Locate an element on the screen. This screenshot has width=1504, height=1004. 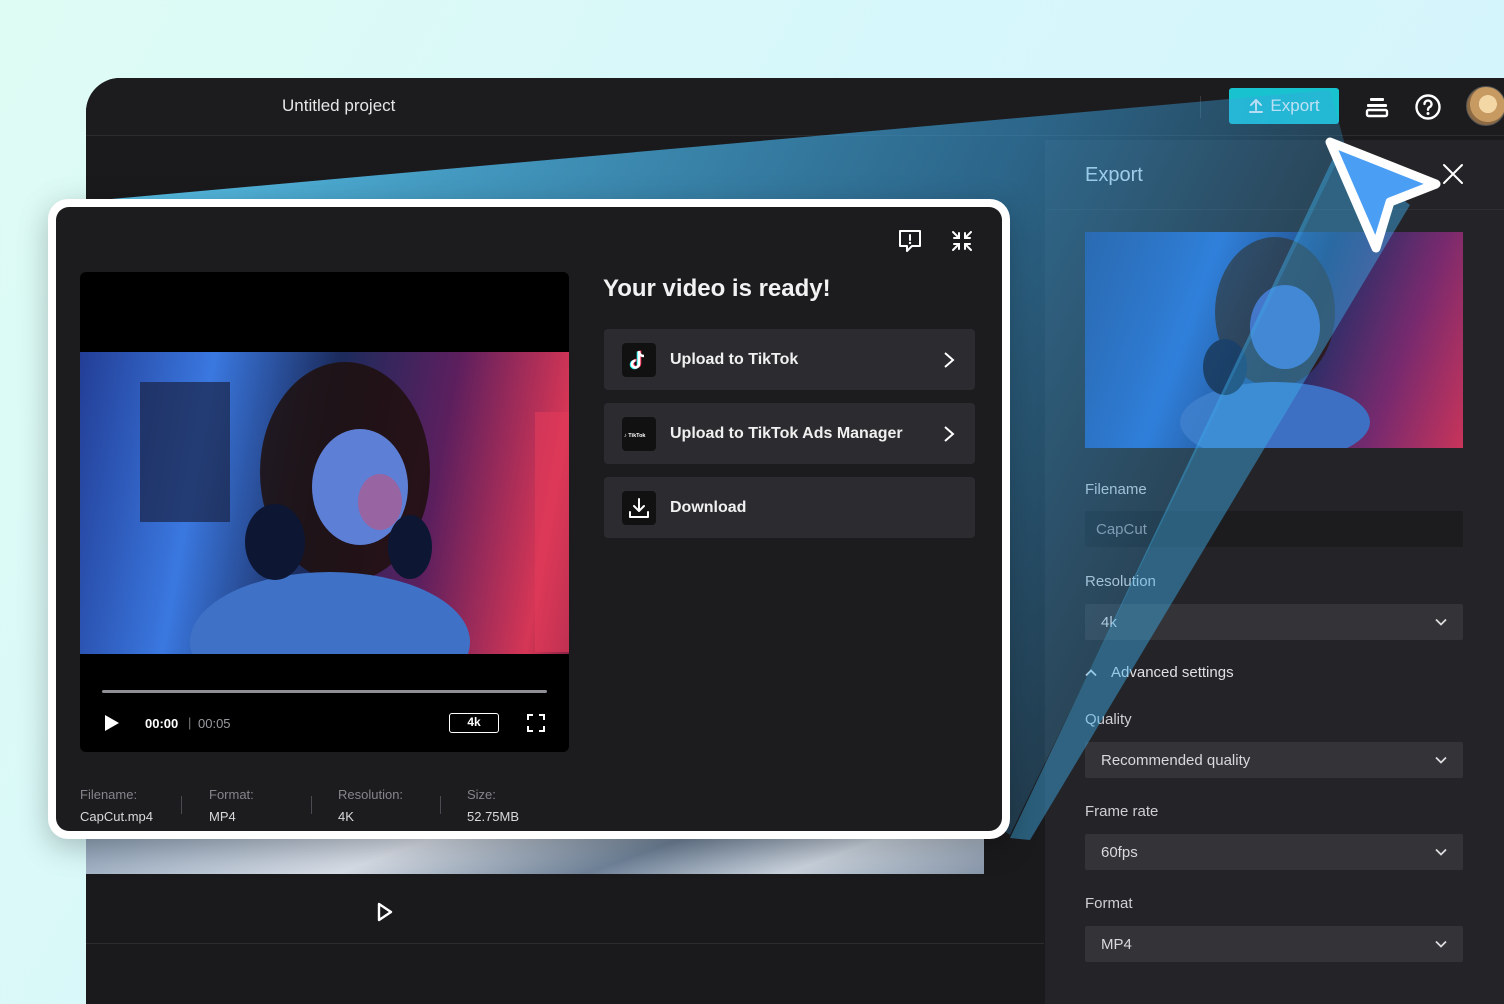
export-button: Export is located at coordinates (1284, 106).